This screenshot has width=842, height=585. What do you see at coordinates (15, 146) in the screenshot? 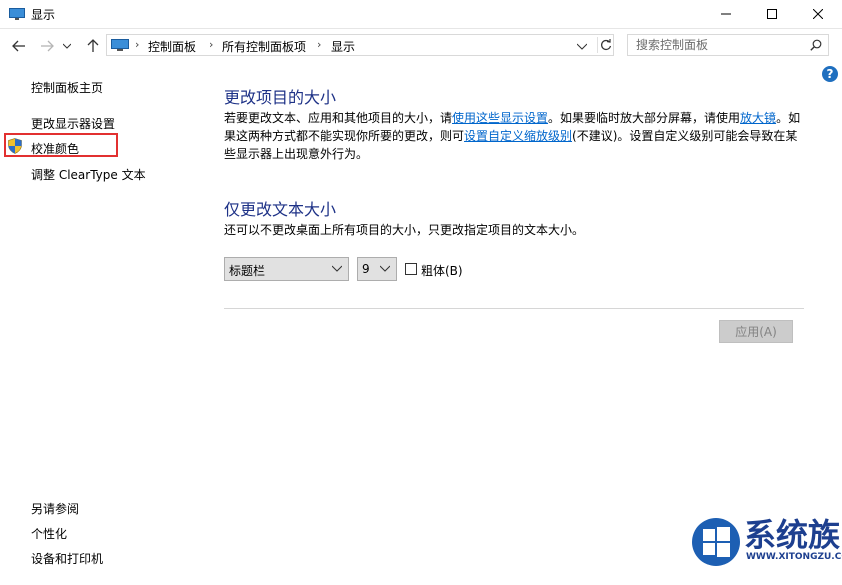
I see `uac-shield-icon` at bounding box center [15, 146].